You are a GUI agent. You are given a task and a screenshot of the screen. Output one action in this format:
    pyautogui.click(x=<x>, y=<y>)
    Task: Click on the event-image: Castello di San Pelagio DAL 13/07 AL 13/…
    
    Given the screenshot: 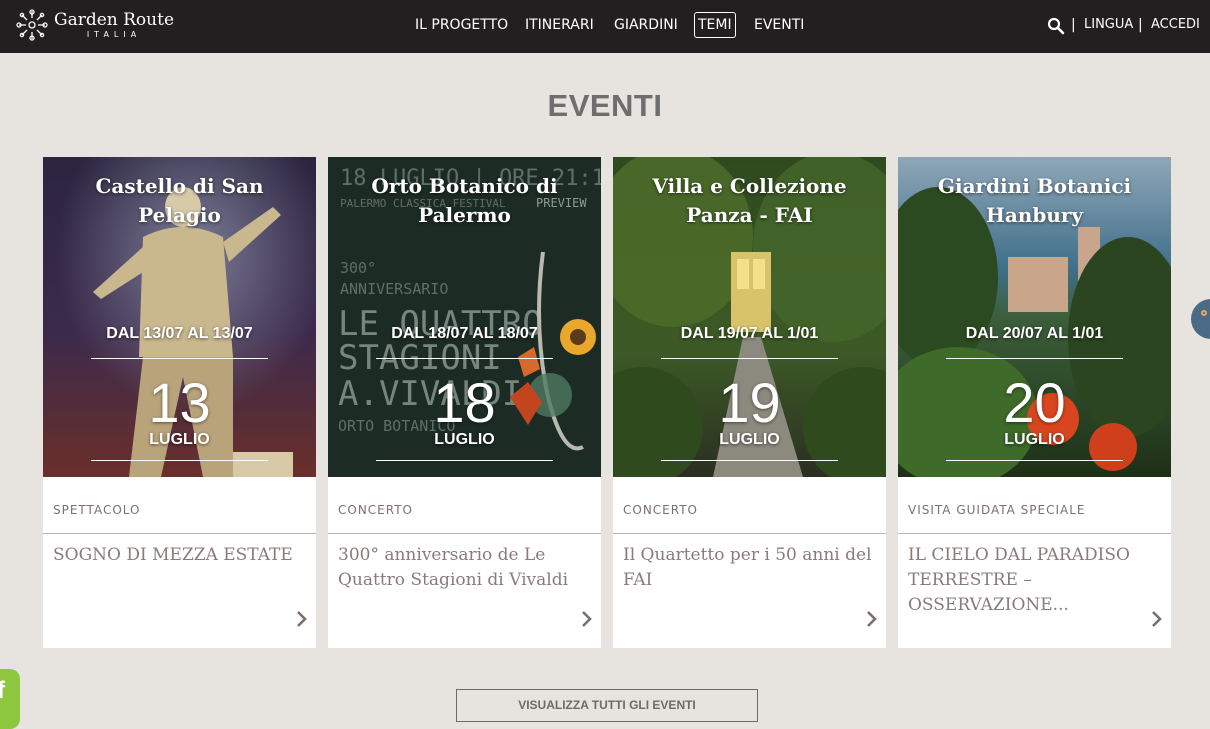 What is the action you would take?
    pyautogui.click(x=179, y=317)
    